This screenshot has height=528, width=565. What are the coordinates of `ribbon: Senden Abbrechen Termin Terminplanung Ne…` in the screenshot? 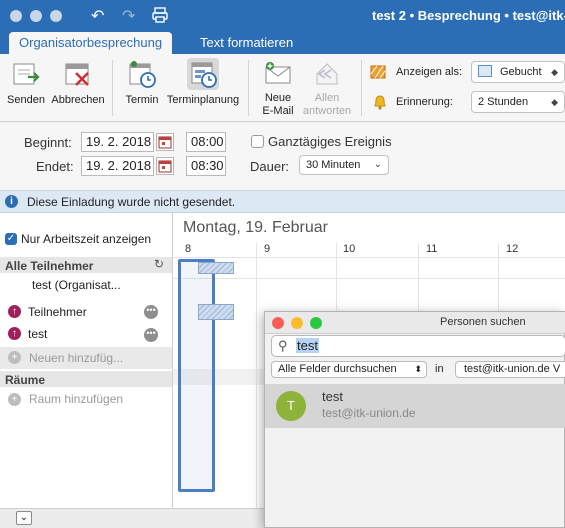 It's located at (282, 88).